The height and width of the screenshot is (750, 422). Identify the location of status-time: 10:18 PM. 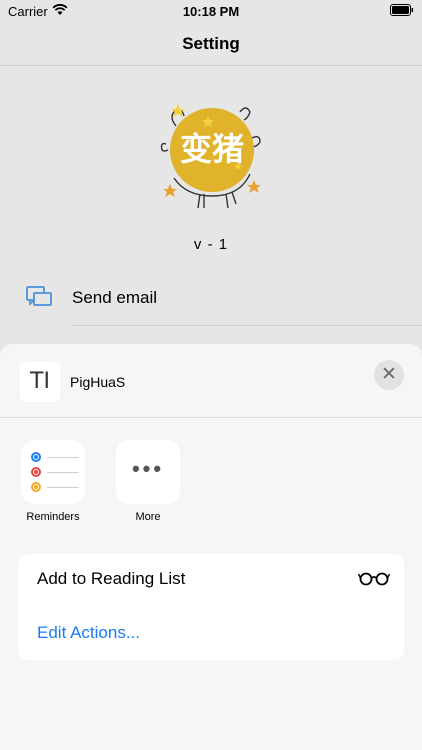
(211, 11).